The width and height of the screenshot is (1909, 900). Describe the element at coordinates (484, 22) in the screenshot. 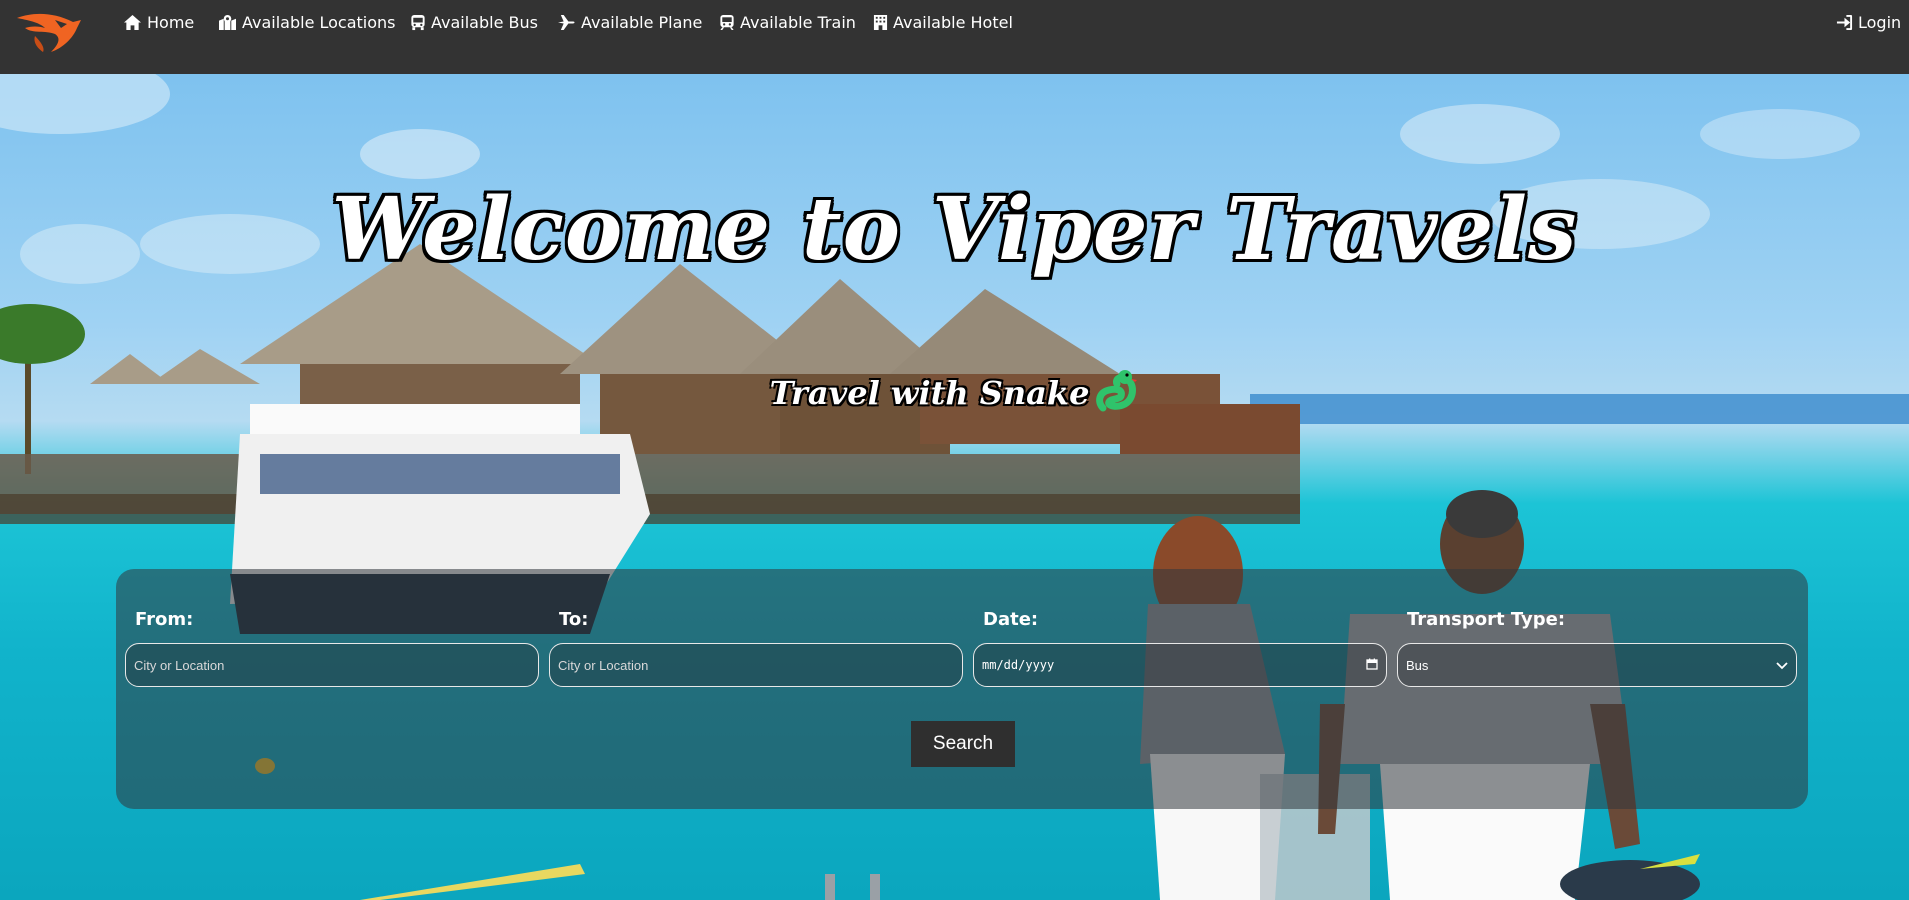

I see `nav-available-bus-label: Available Bus` at that location.